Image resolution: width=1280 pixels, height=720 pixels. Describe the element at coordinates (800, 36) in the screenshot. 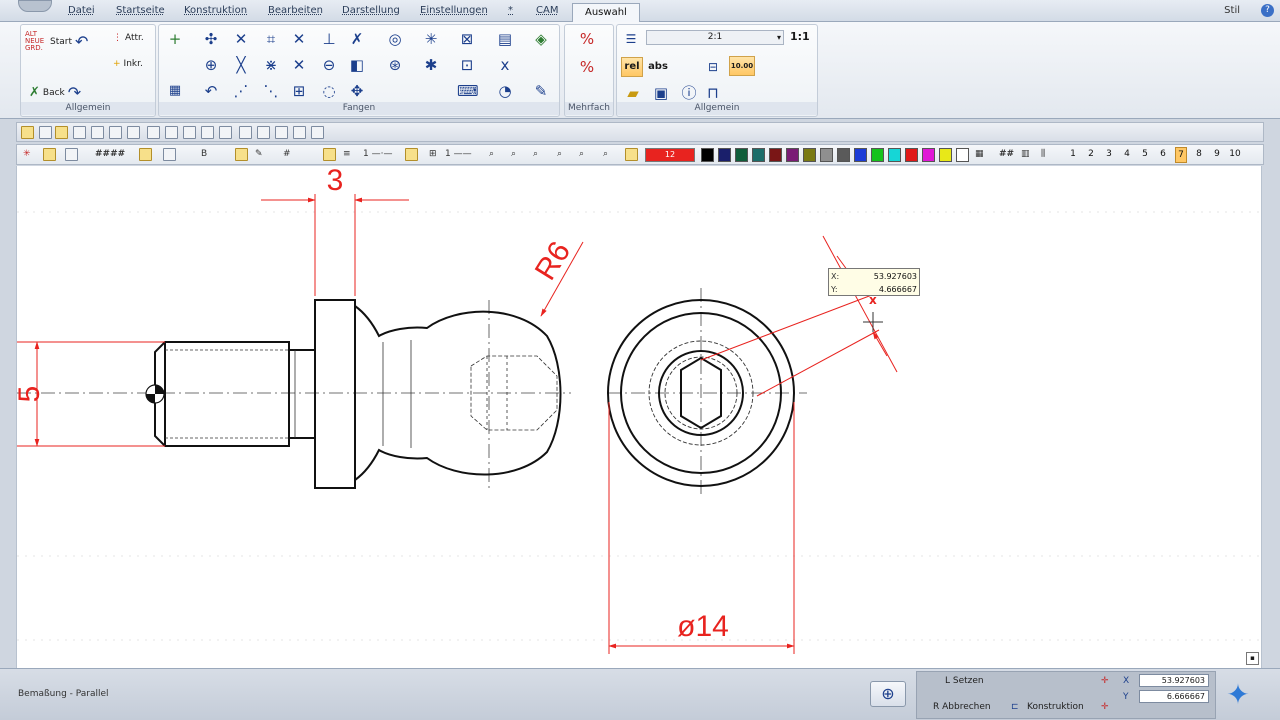

I see `ratio-button: 1:1` at that location.